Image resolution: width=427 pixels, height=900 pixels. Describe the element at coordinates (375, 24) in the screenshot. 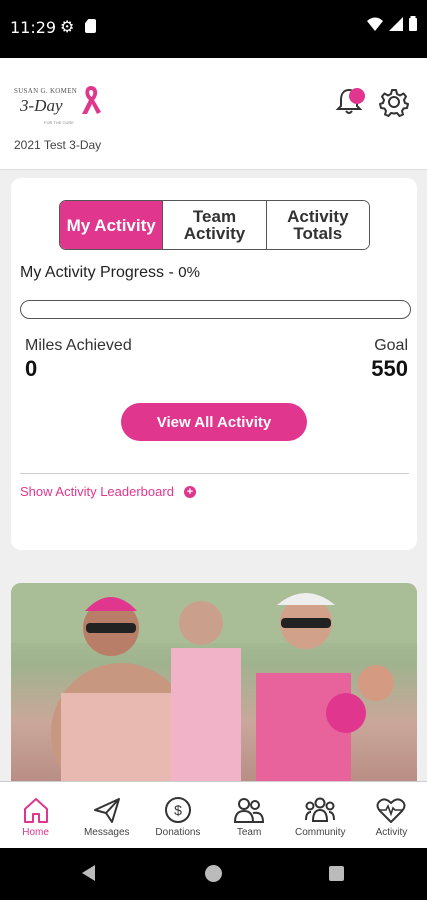

I see `wifi-icon` at that location.